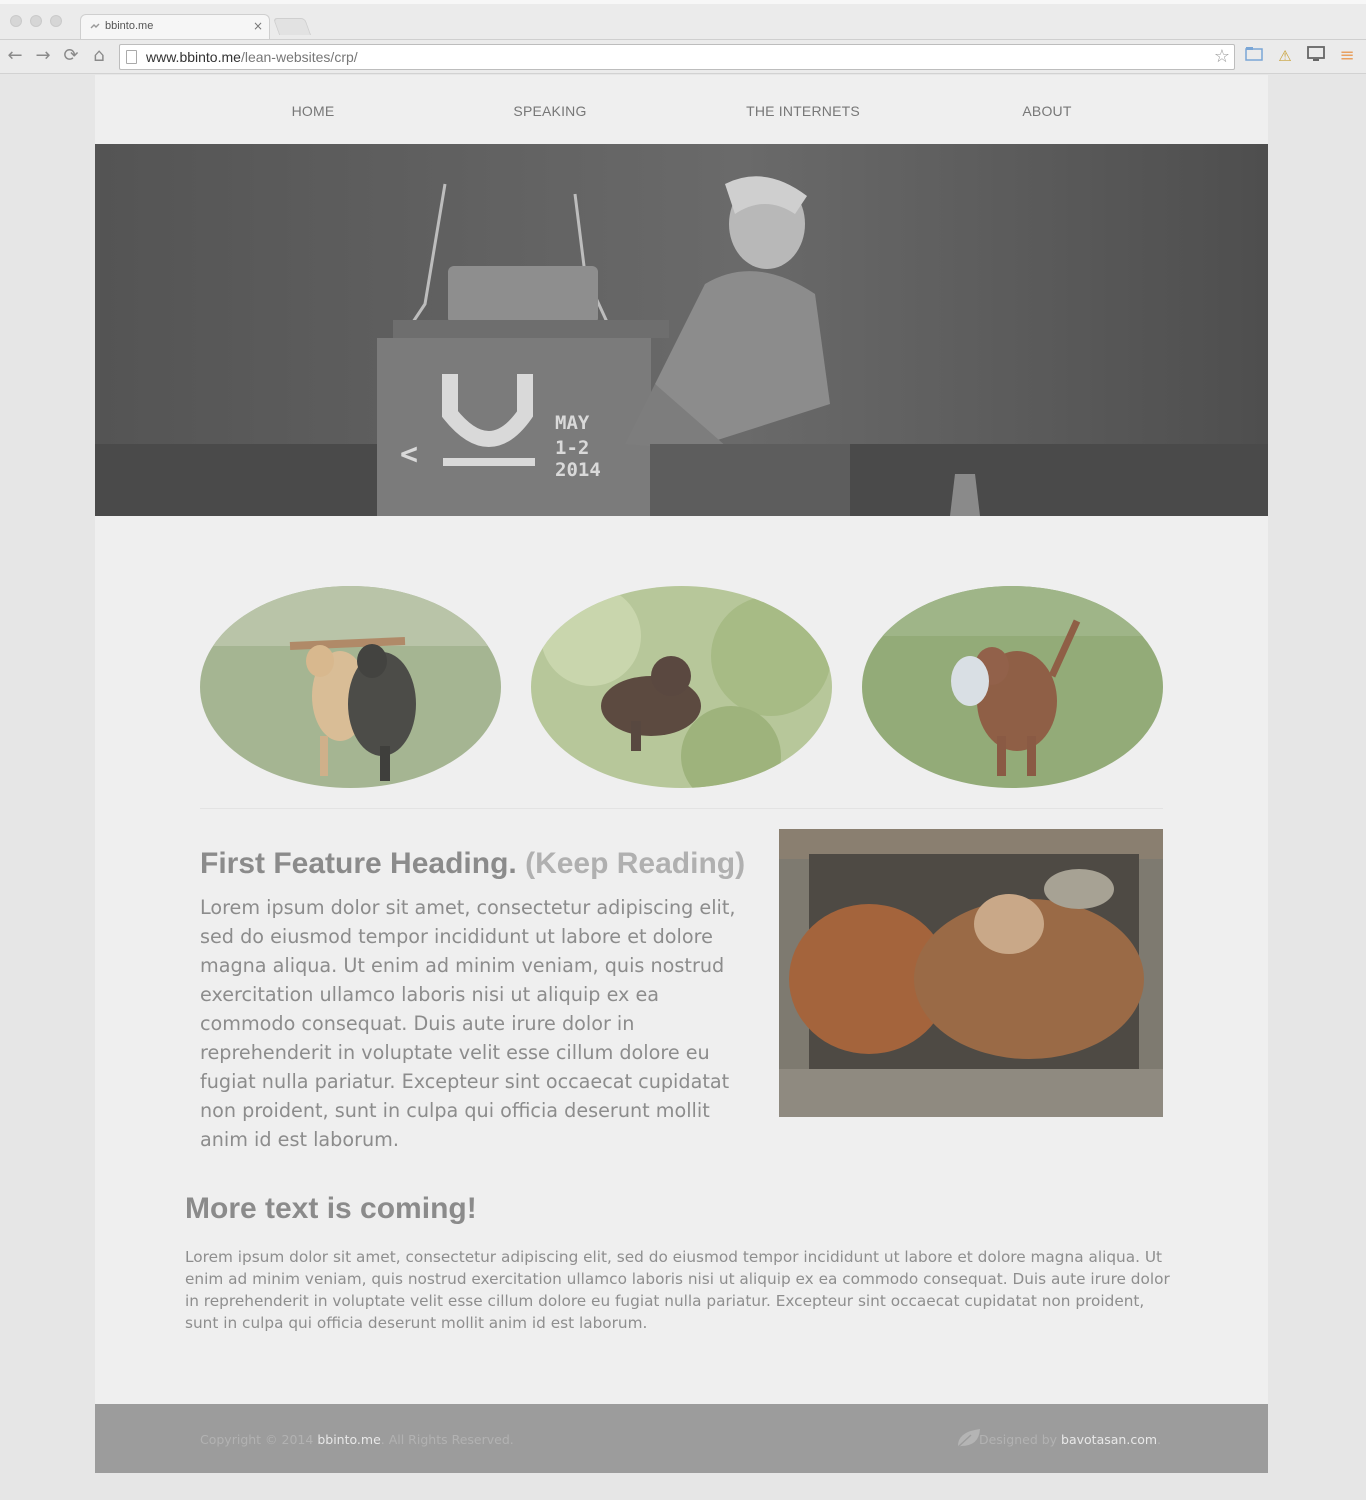 The width and height of the screenshot is (1366, 1500). I want to click on window-edge, so click(683, 2).